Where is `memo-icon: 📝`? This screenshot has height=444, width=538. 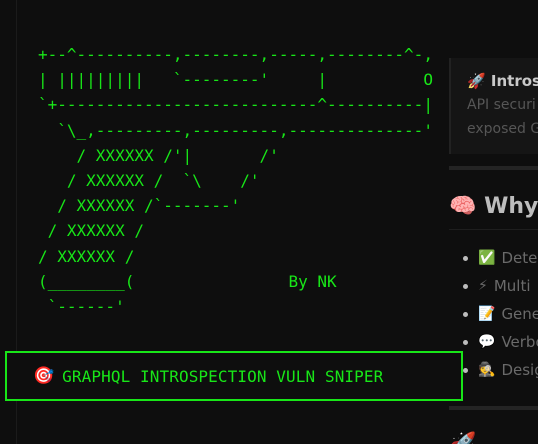 memo-icon: 📝 is located at coordinates (487, 314).